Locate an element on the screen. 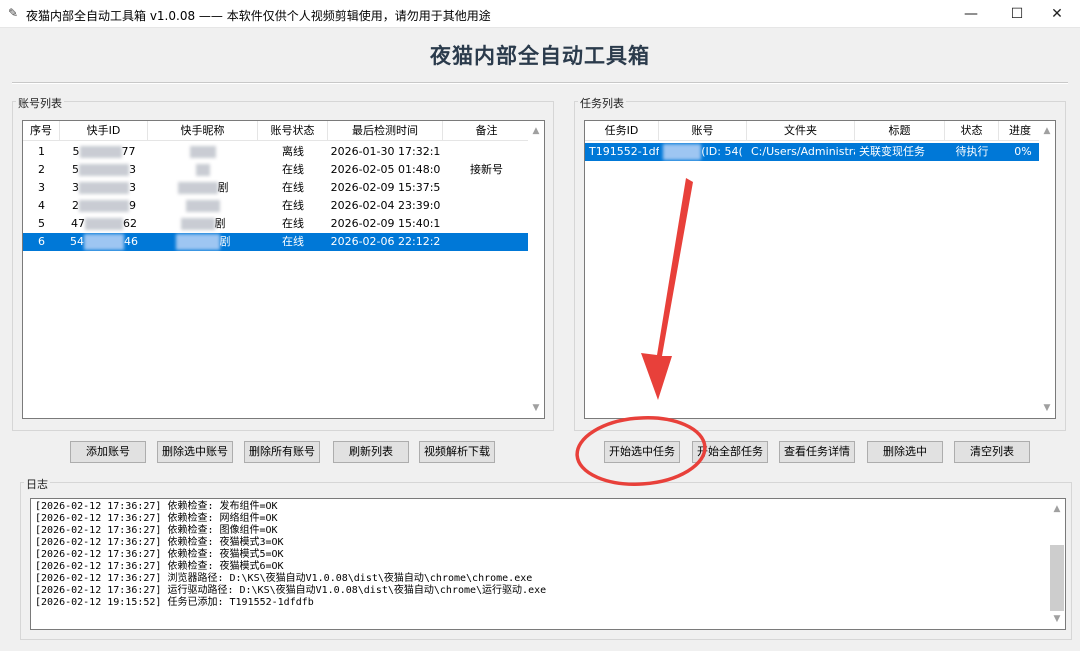 The width and height of the screenshot is (1080, 651). video-parse-download-button: 视频解析下载 is located at coordinates (457, 452).